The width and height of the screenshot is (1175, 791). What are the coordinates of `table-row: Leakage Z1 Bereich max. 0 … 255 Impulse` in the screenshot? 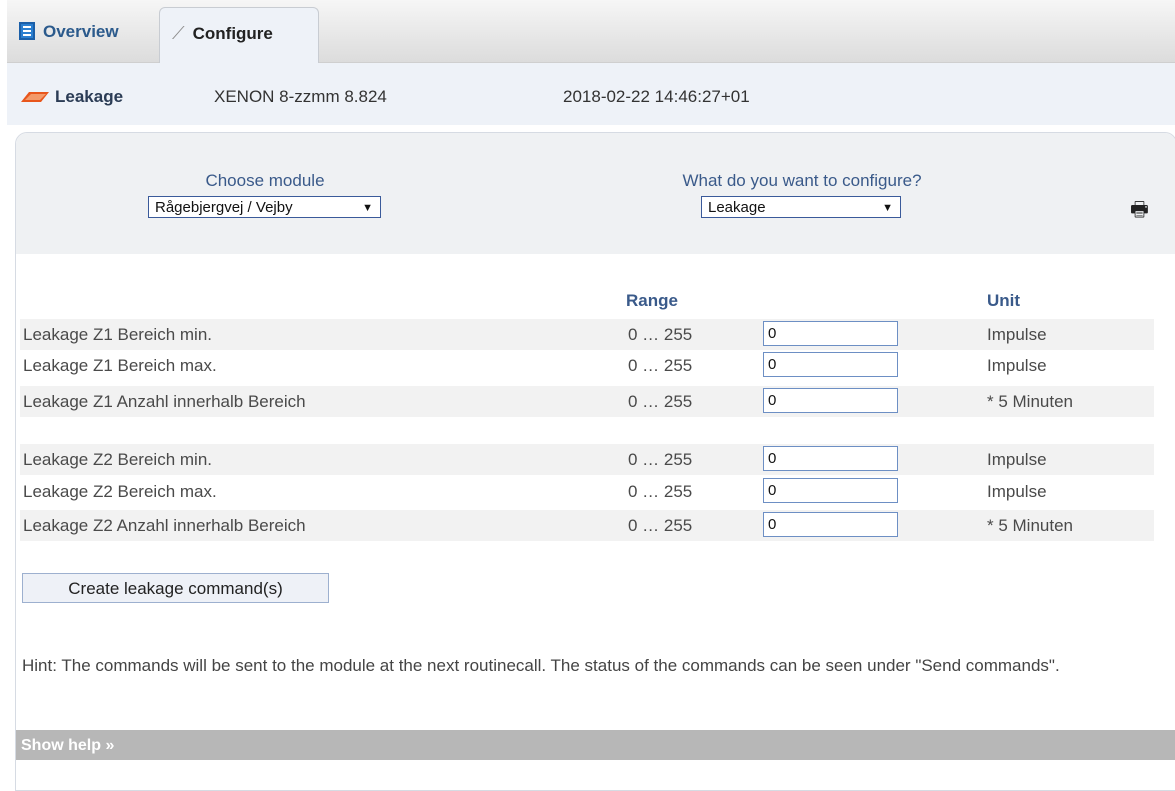 It's located at (587, 365).